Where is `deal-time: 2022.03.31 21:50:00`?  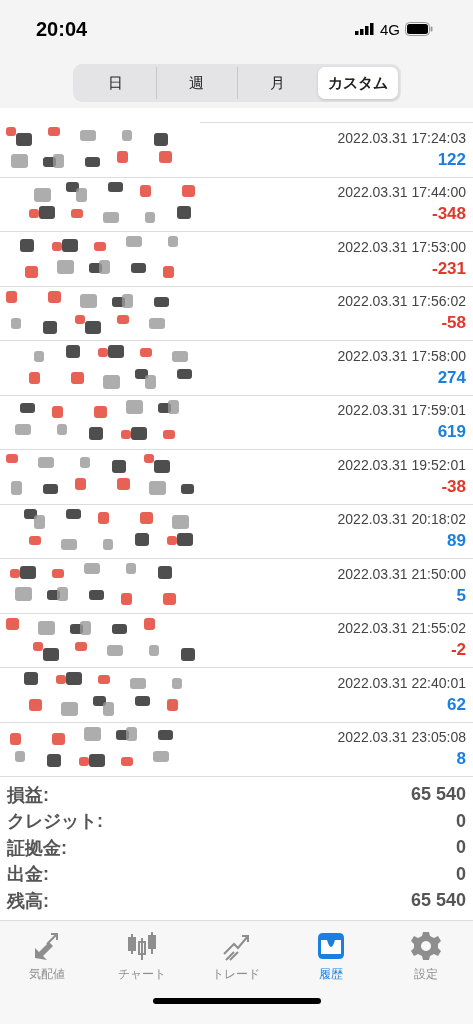 deal-time: 2022.03.31 21:50:00 is located at coordinates (401, 573).